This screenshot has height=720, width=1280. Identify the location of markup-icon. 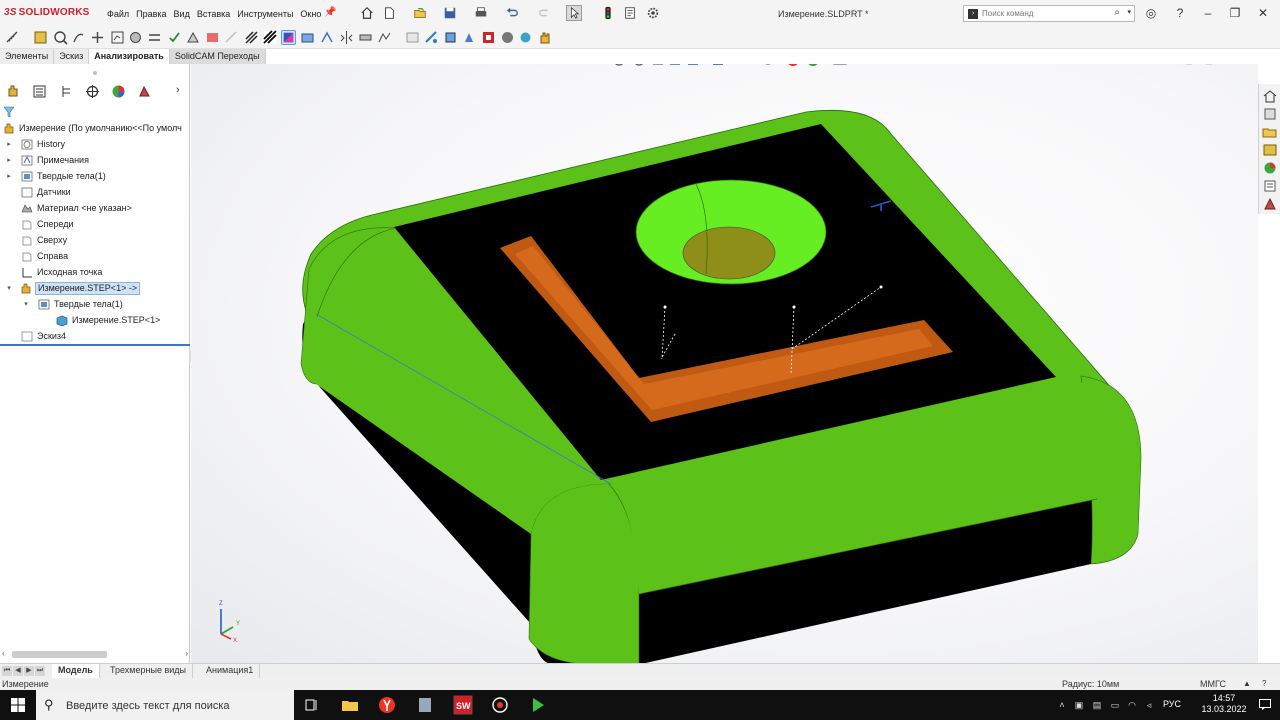
(40, 37).